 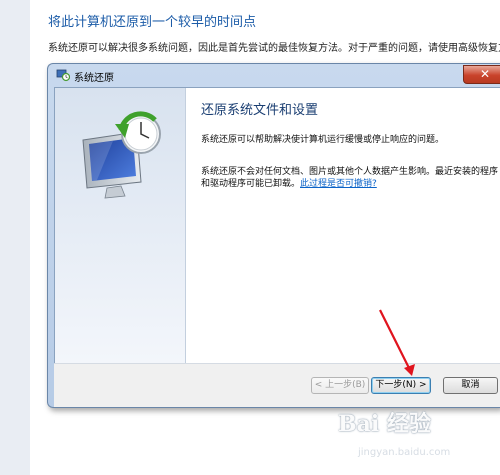 I want to click on left-gray-strip, so click(x=15, y=237).